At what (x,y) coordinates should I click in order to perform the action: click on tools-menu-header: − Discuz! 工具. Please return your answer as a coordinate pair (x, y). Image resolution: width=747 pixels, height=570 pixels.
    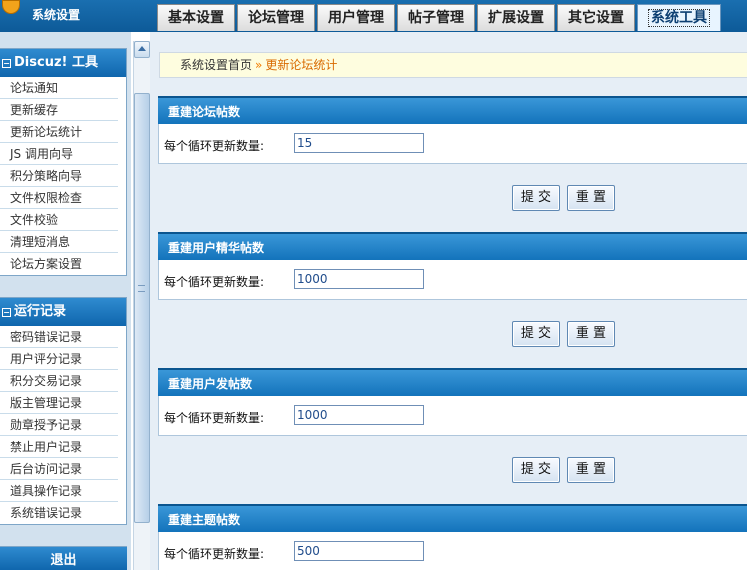
    Looking at the image, I should click on (63, 63).